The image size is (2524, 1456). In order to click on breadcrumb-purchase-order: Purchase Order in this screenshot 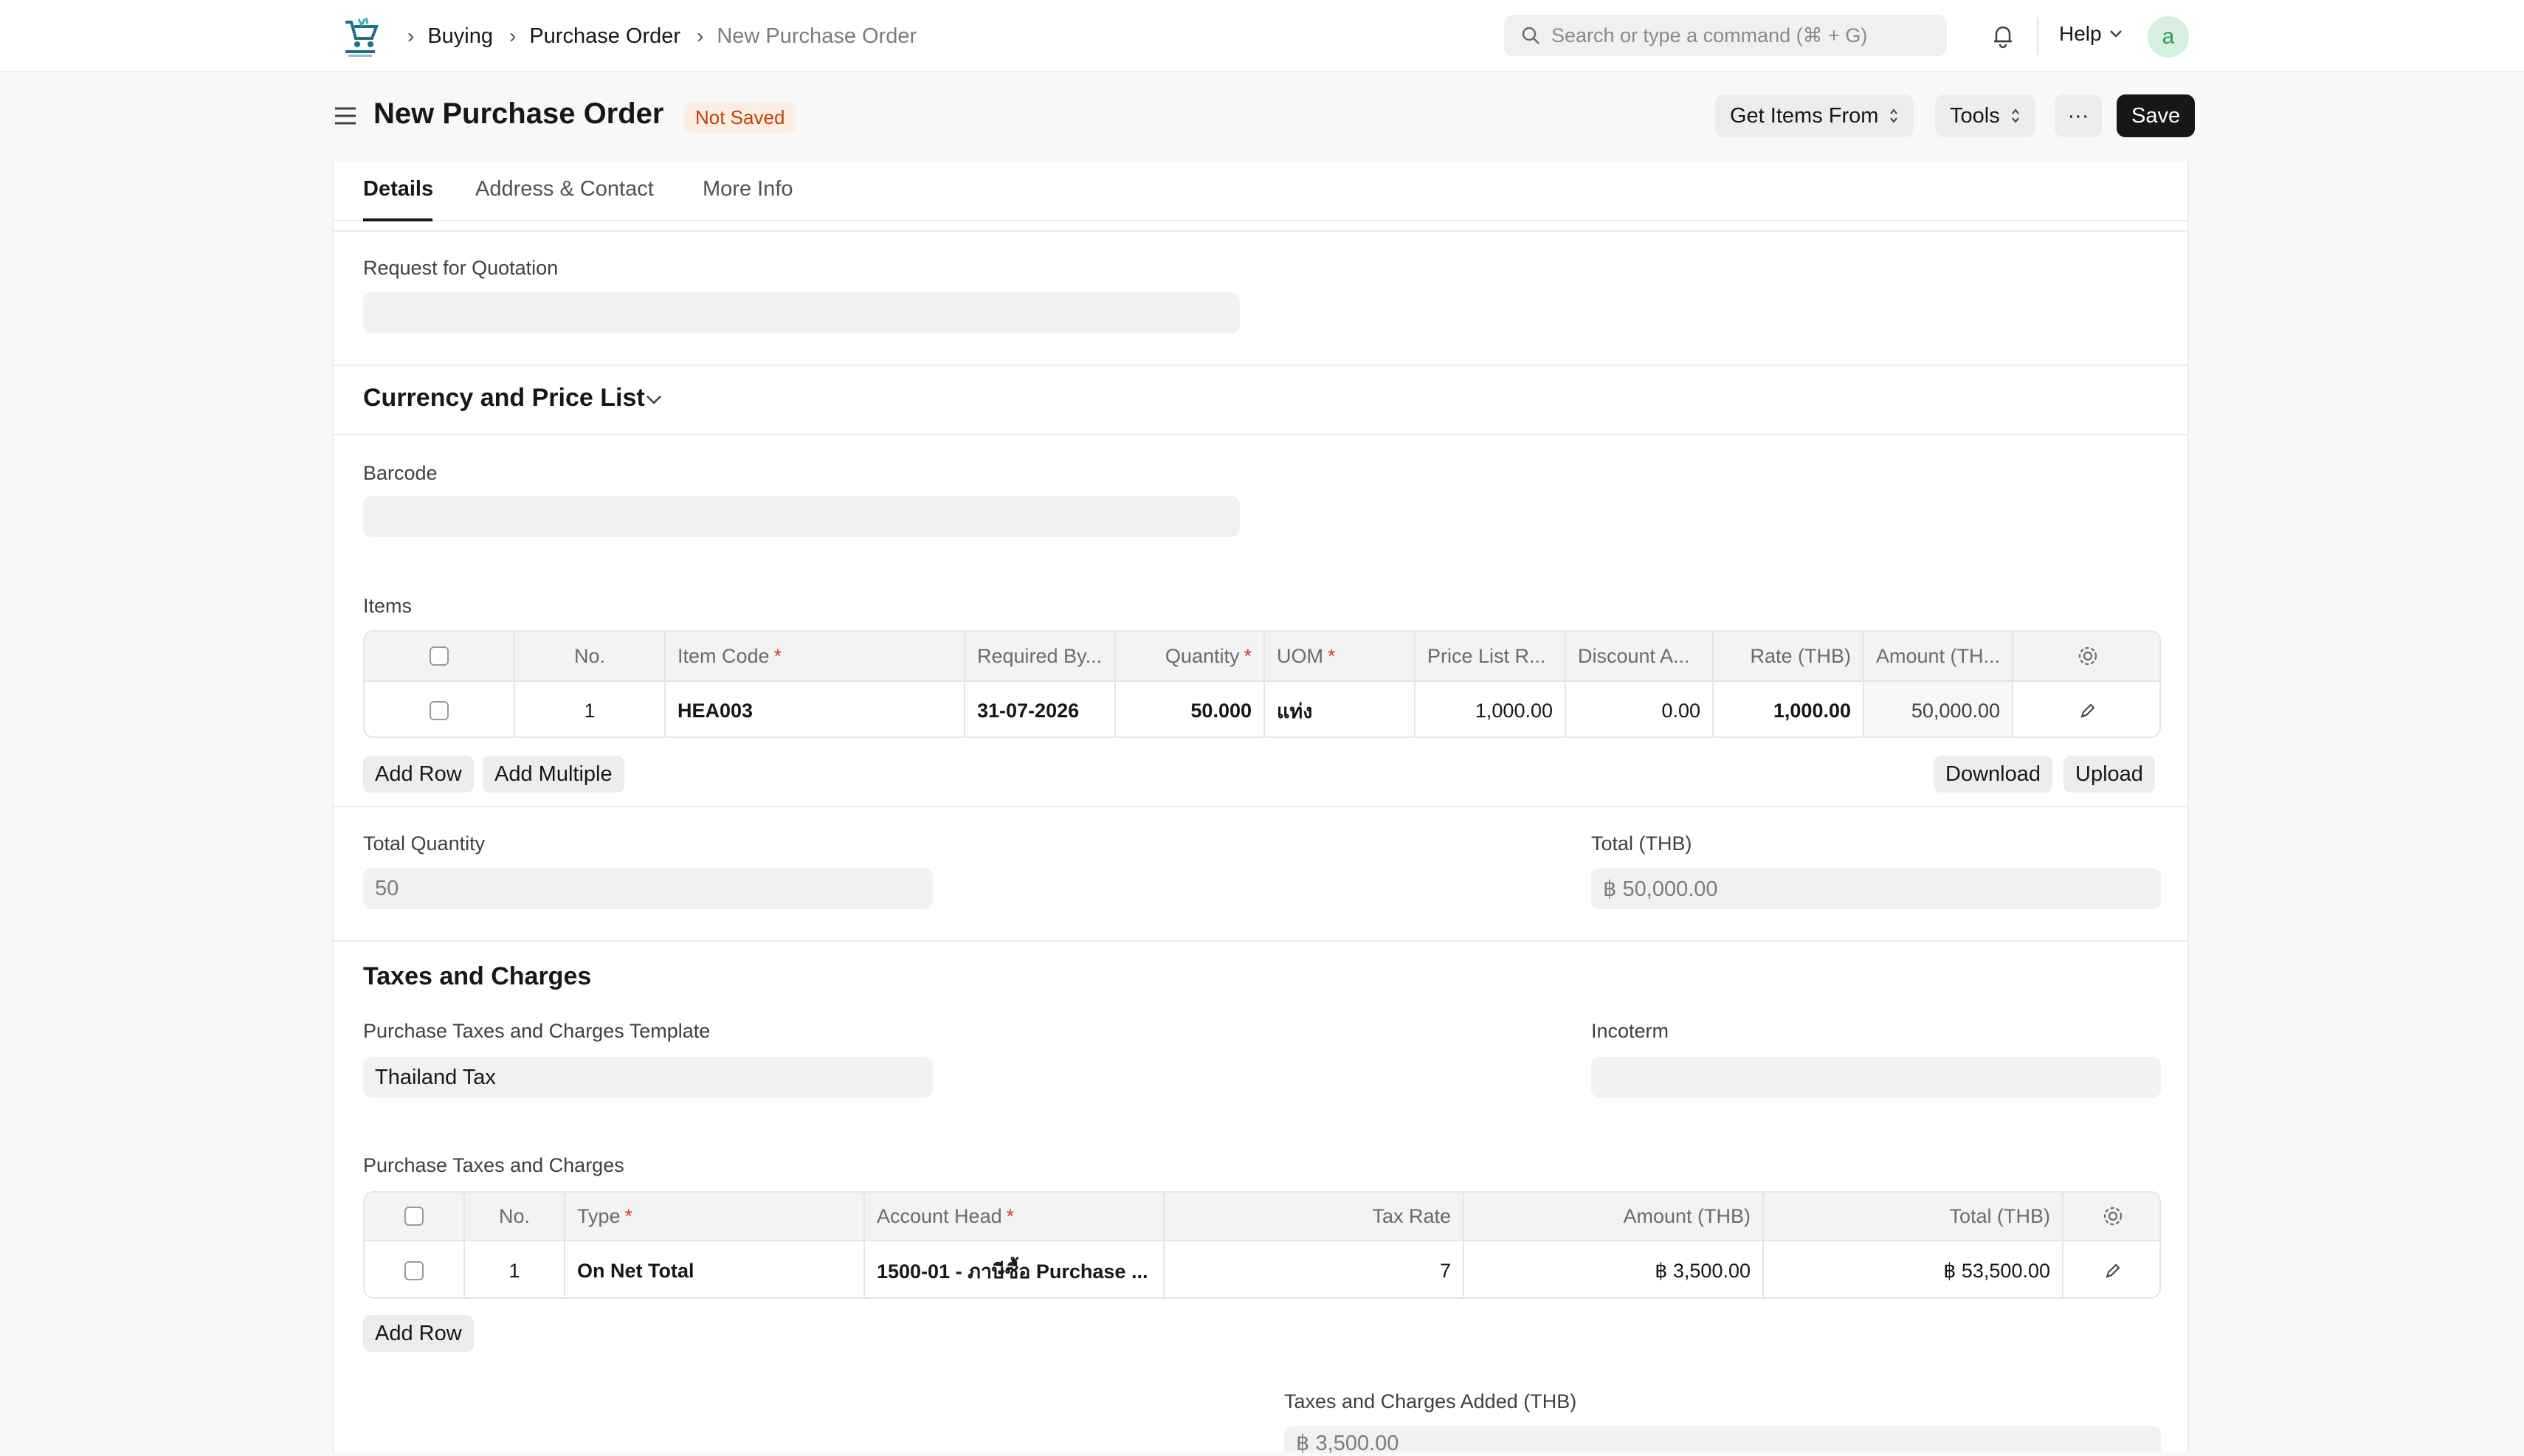, I will do `click(604, 36)`.